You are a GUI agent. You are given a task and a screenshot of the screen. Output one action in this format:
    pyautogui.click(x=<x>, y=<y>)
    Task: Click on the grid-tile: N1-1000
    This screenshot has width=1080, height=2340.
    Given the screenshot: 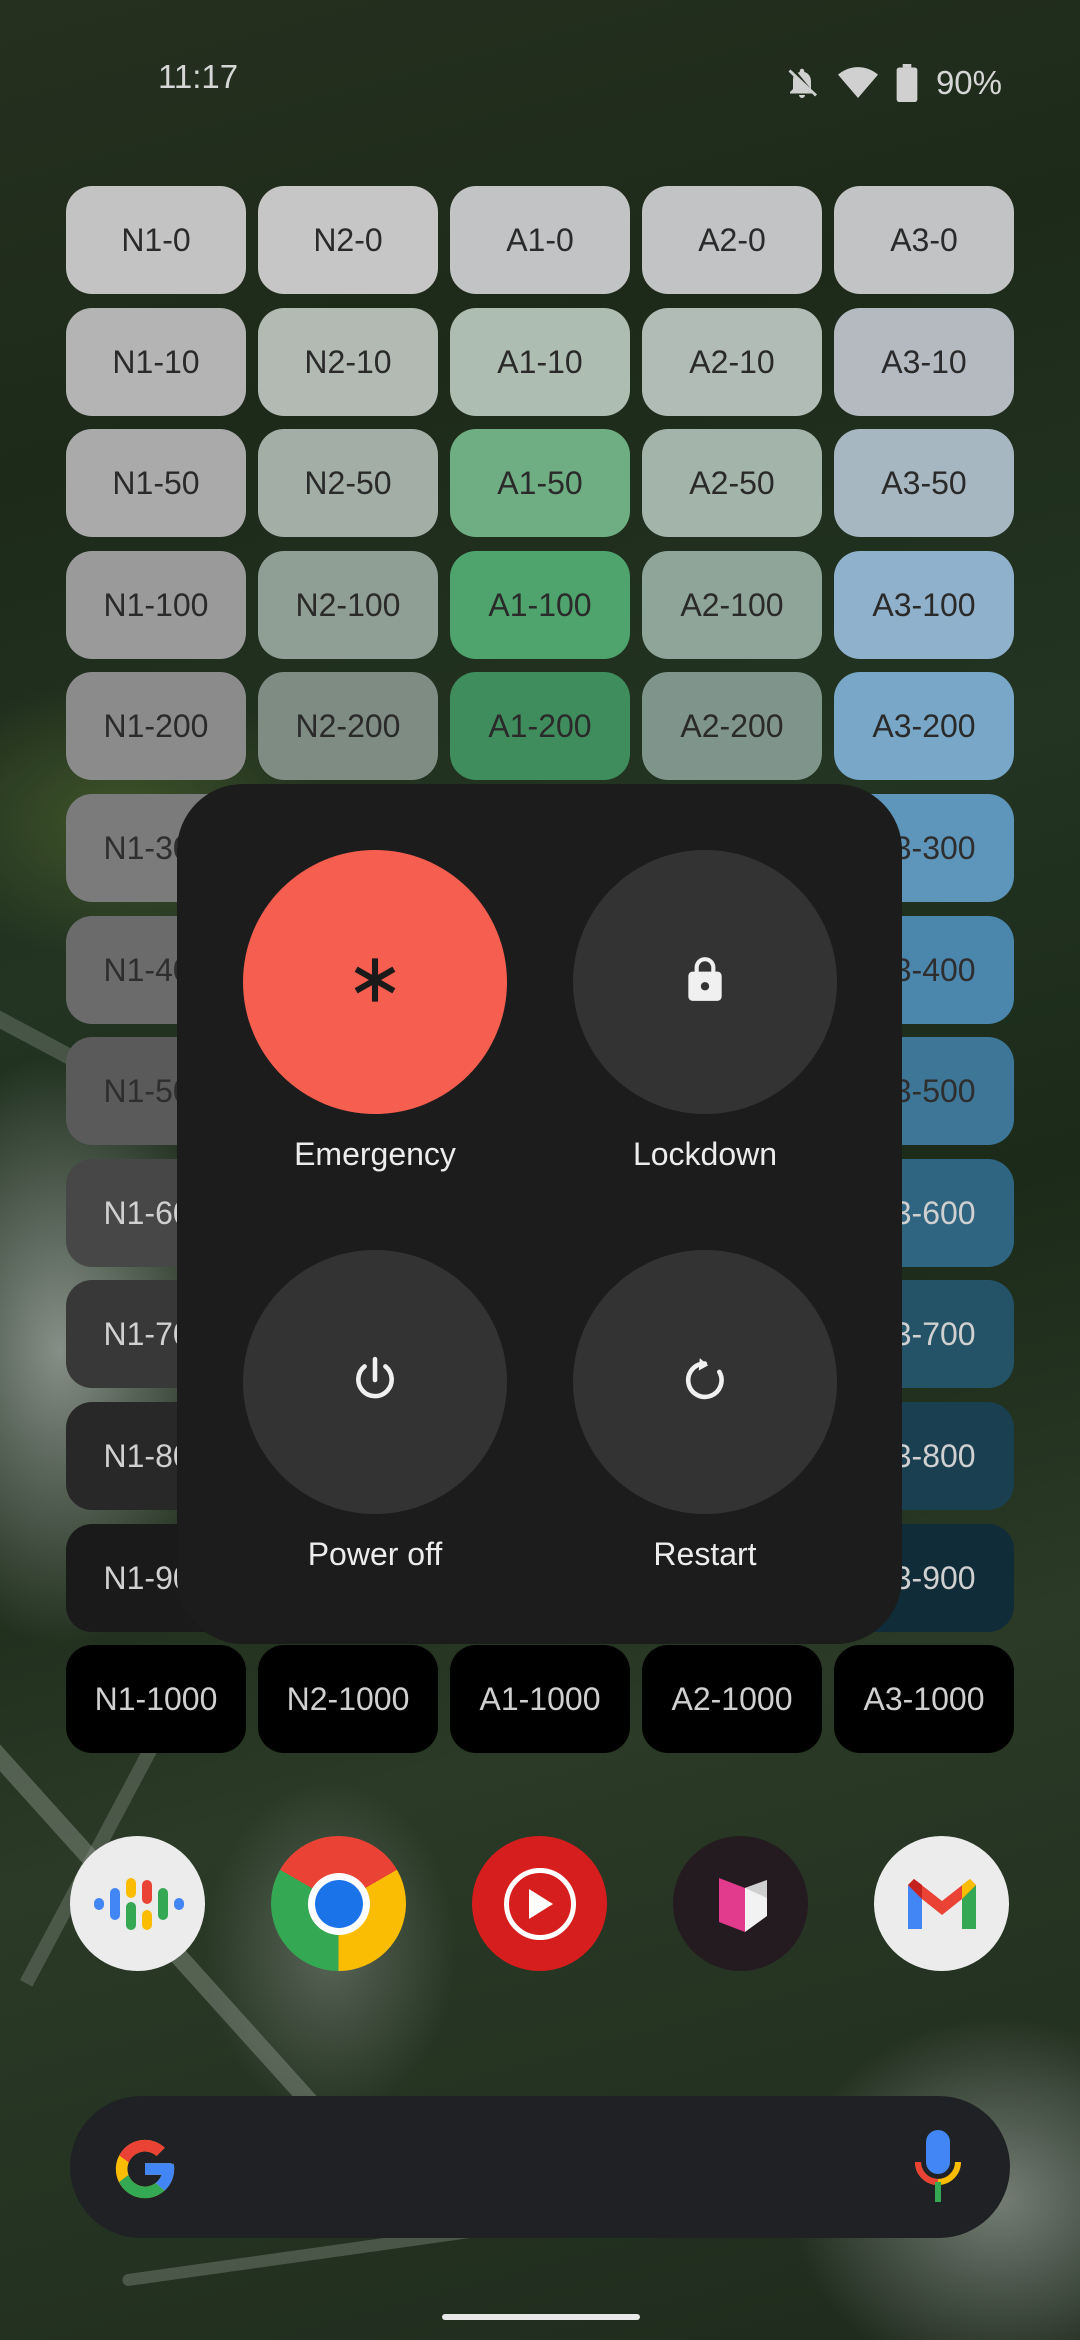 What is the action you would take?
    pyautogui.click(x=156, y=1699)
    